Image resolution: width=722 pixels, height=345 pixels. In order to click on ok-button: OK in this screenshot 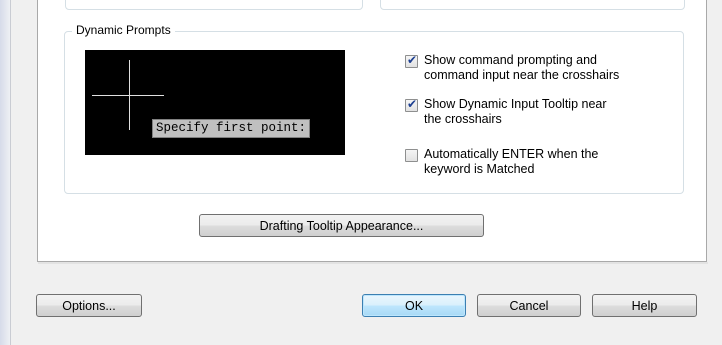, I will do `click(414, 305)`.